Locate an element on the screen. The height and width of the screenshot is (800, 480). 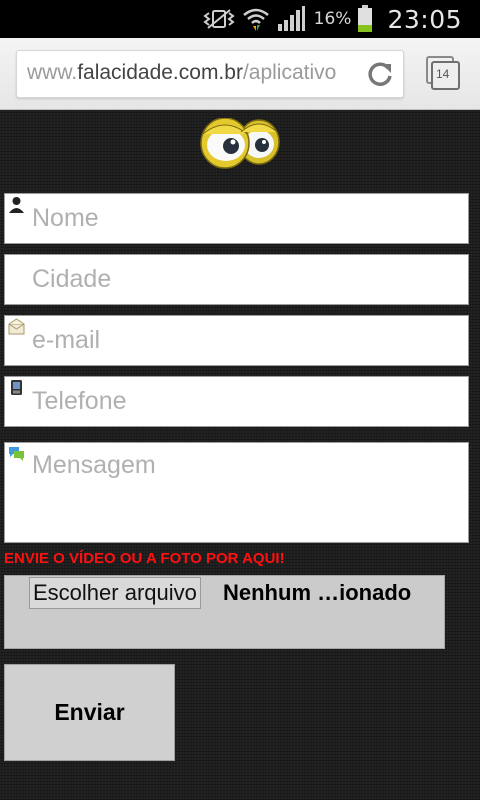
address-url: www.falacidade.com.br/aplicativo is located at coordinates (192, 73).